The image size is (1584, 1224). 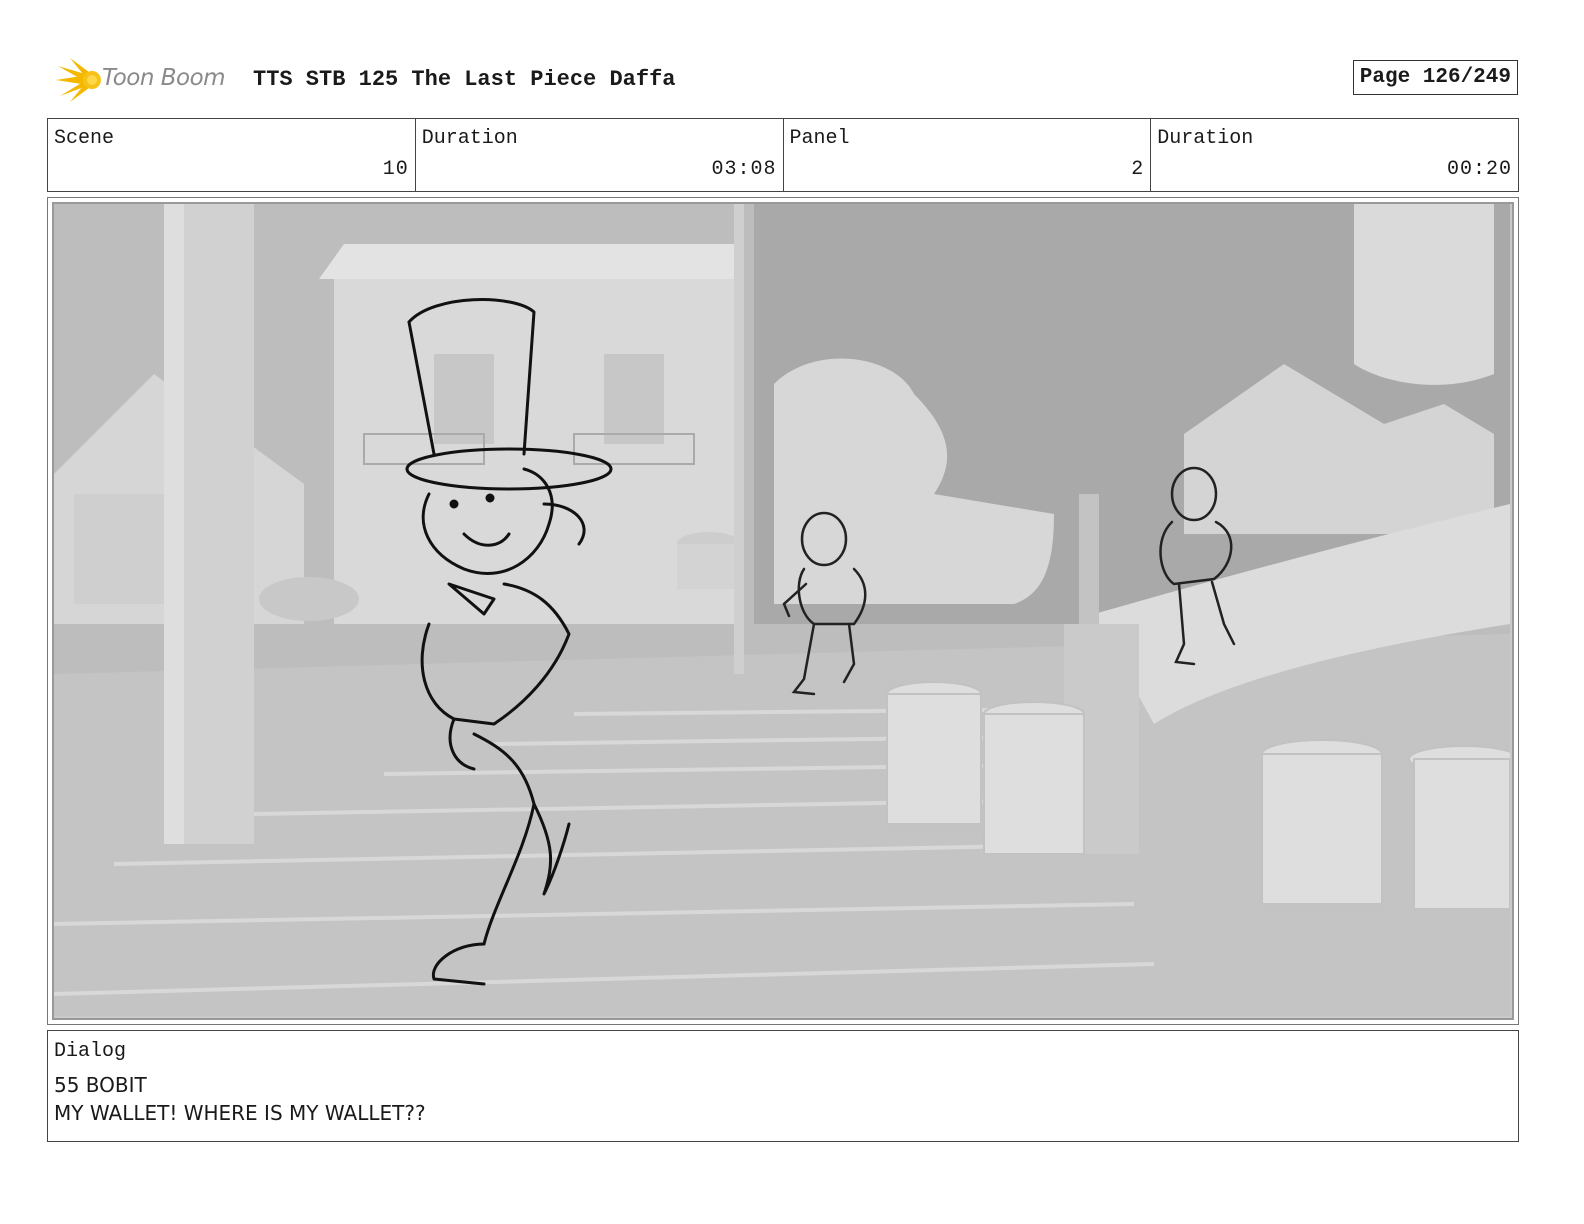 I want to click on dialog-speaker-line: 55 BOBIT, so click(x=100, y=1085).